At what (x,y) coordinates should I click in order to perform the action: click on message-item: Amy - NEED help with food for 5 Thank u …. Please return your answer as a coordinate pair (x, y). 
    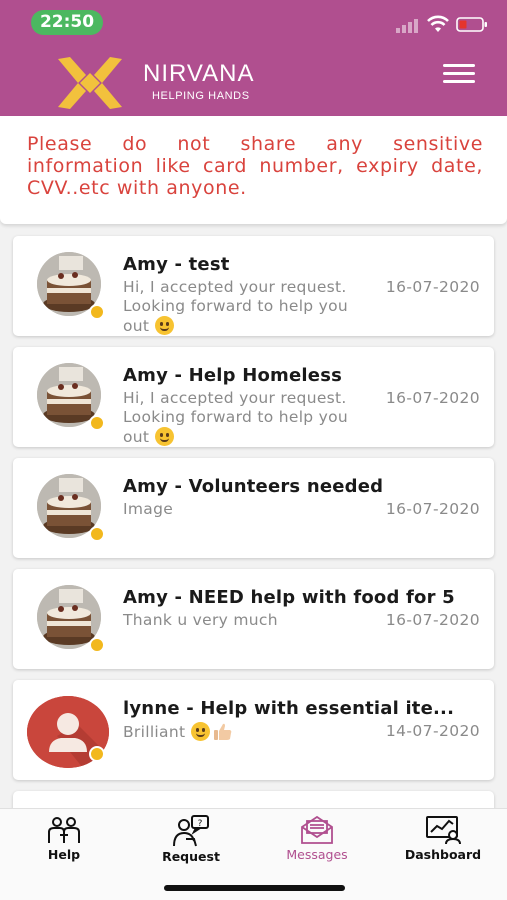
    Looking at the image, I should click on (253, 619).